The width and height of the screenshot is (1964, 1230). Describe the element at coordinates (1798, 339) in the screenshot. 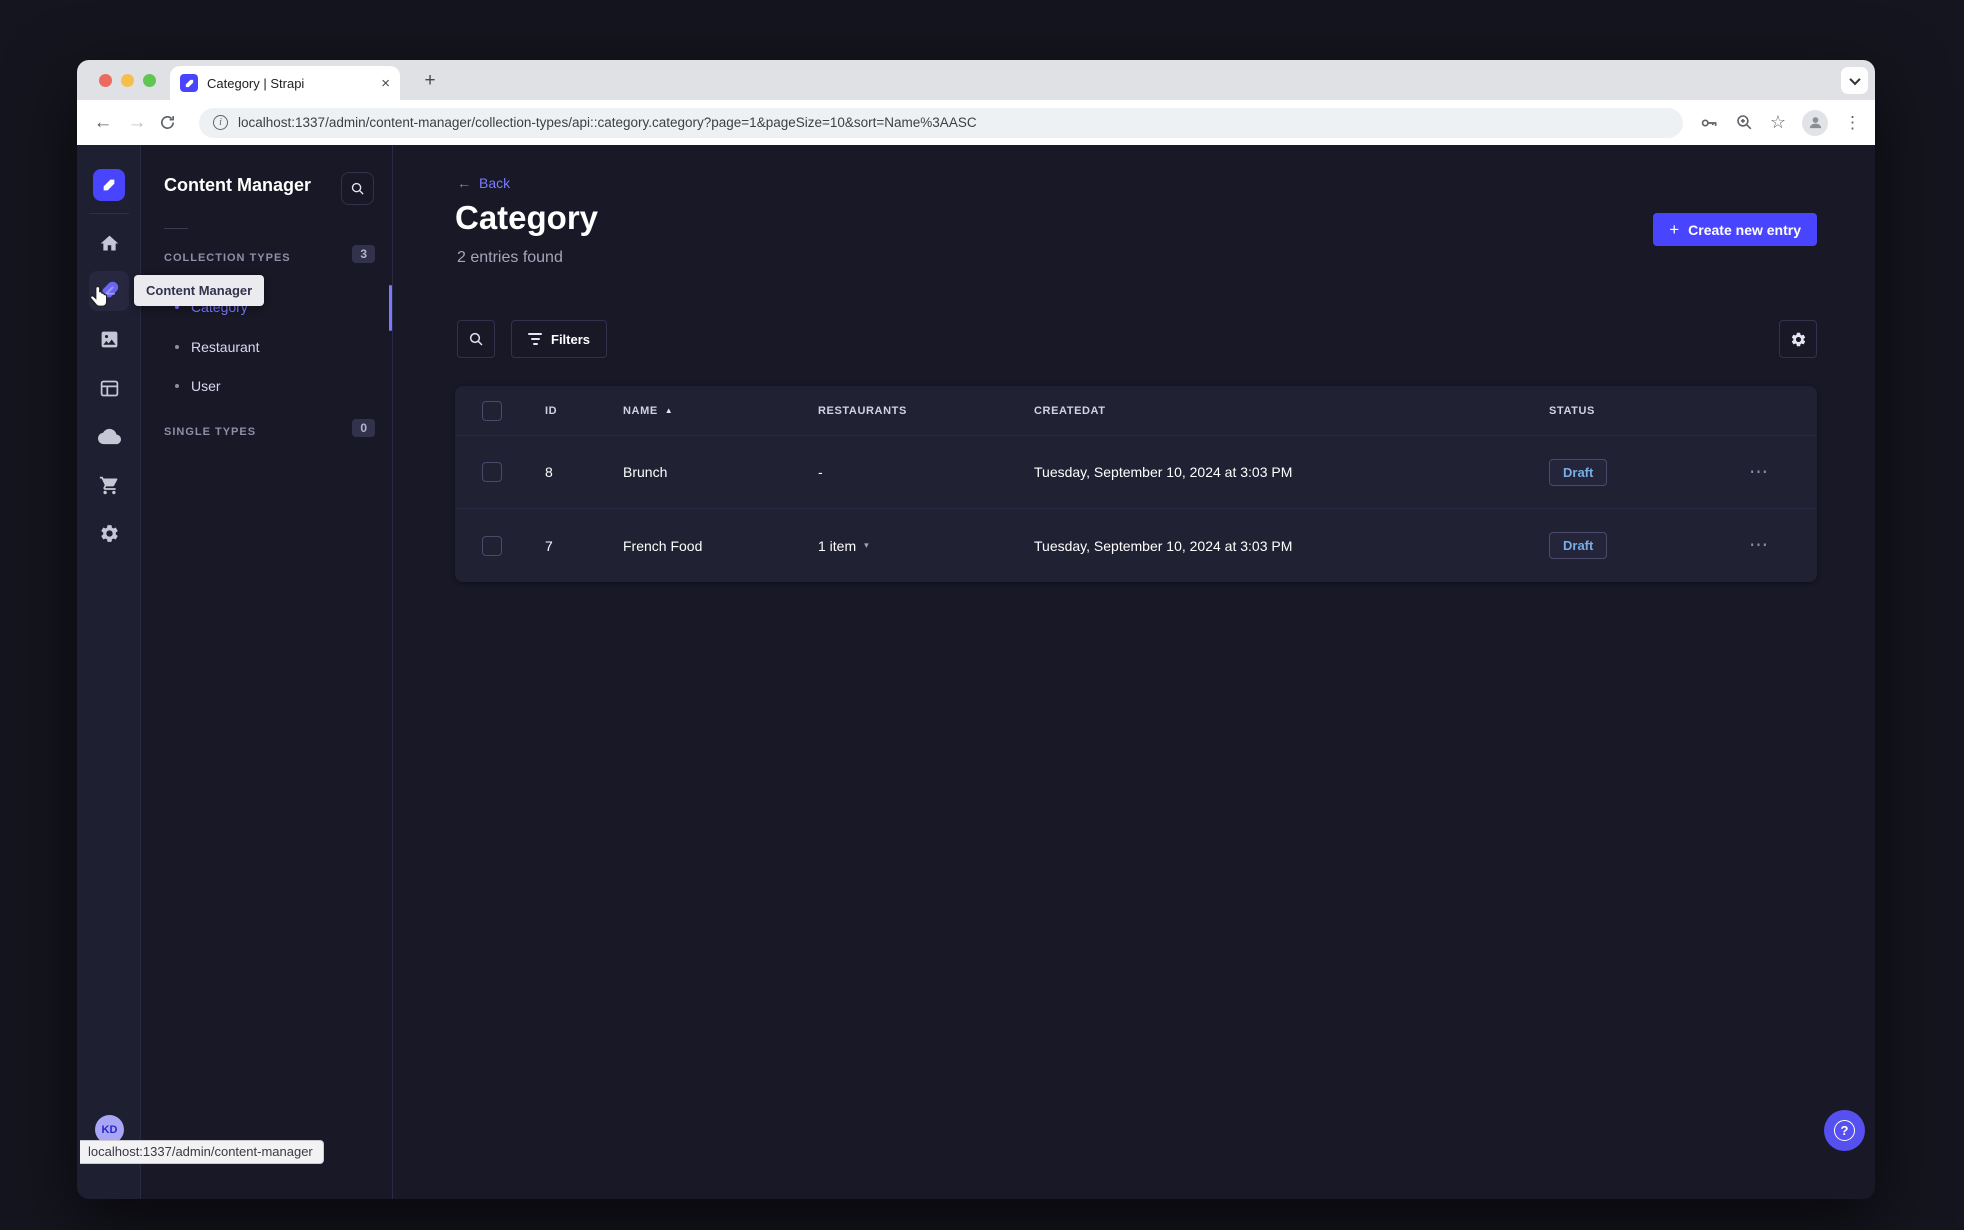

I see `view-settings-button` at that location.